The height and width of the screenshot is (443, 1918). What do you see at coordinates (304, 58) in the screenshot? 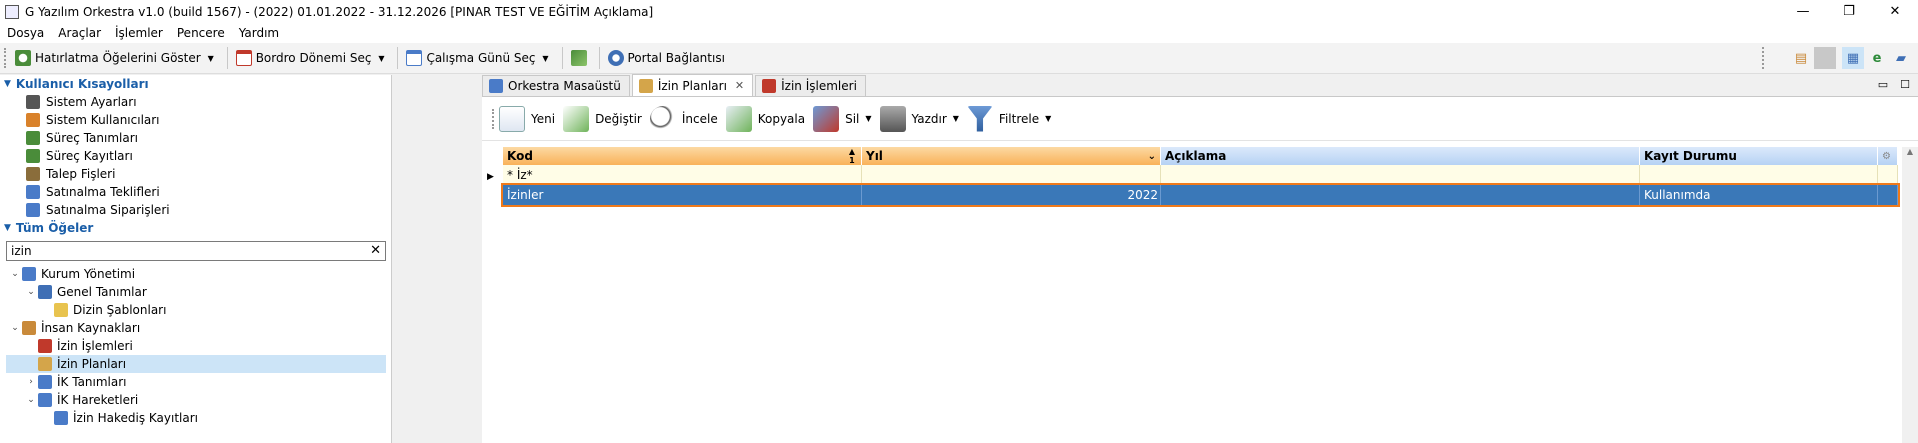
I see `payroll-period-button: Bordro Dönemi Seç` at bounding box center [304, 58].